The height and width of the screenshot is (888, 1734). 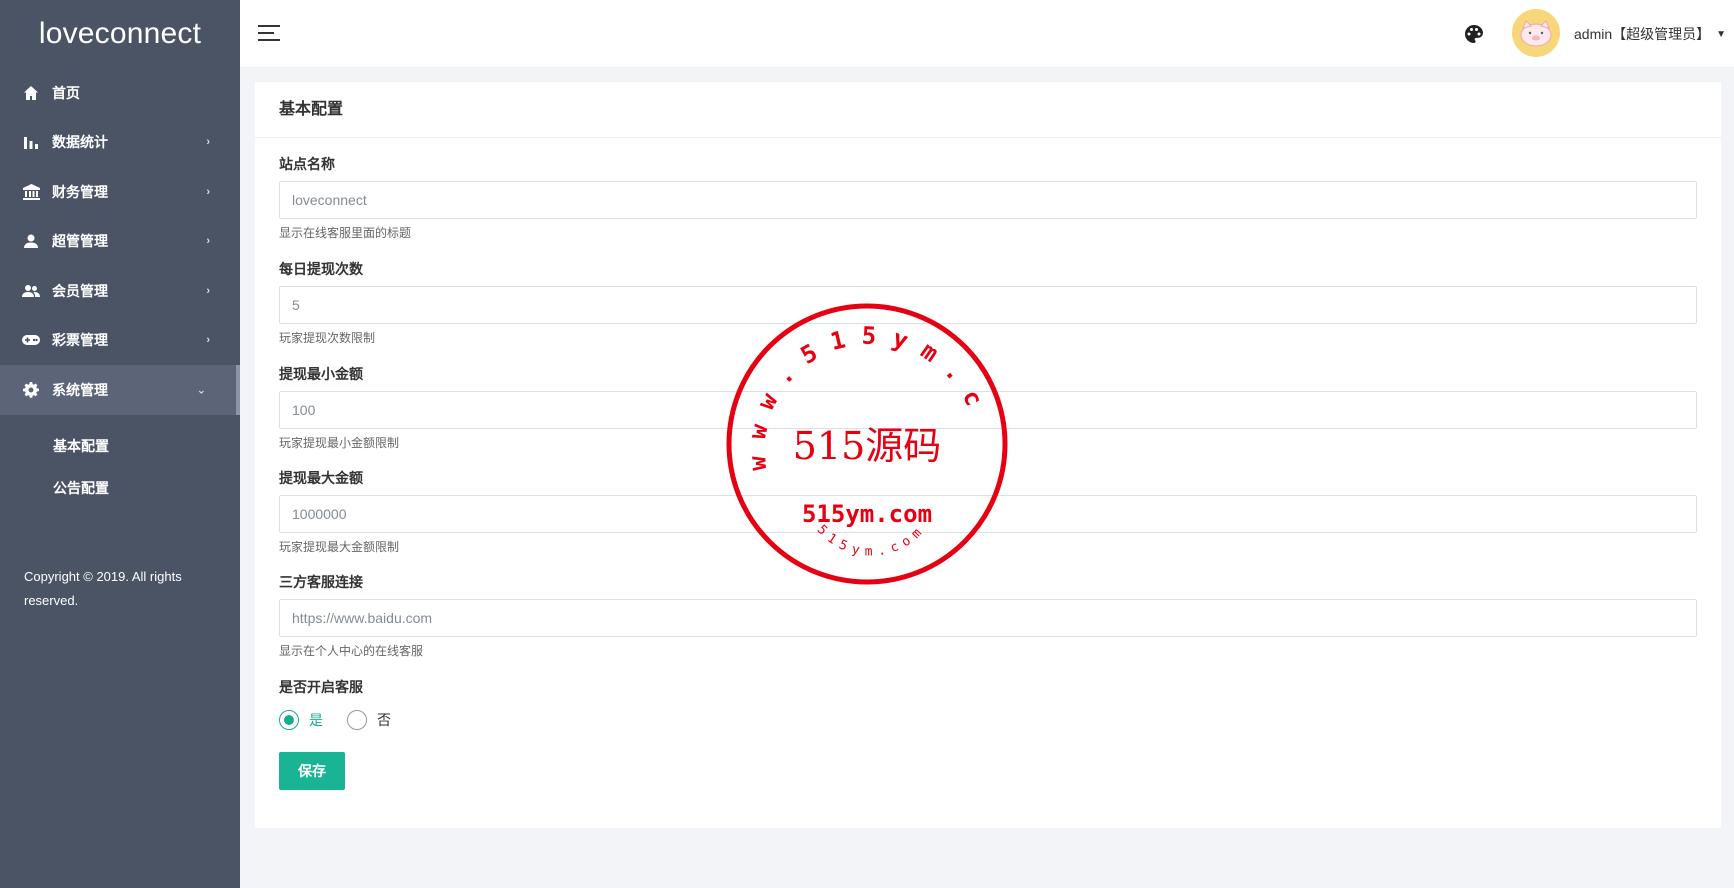 I want to click on avatar, so click(x=1536, y=33).